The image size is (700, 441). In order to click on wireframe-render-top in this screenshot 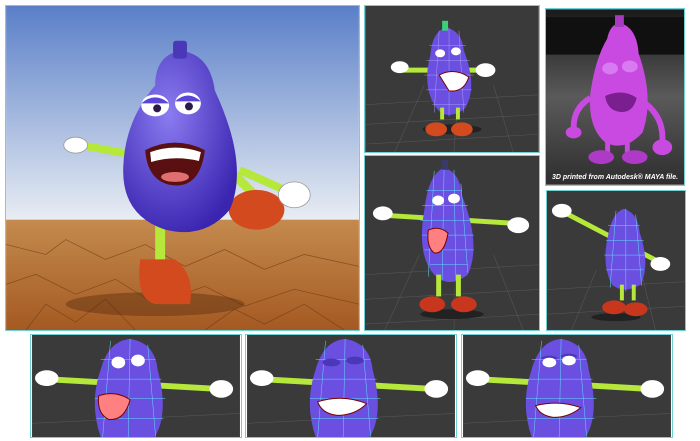, I will do `click(452, 79)`.